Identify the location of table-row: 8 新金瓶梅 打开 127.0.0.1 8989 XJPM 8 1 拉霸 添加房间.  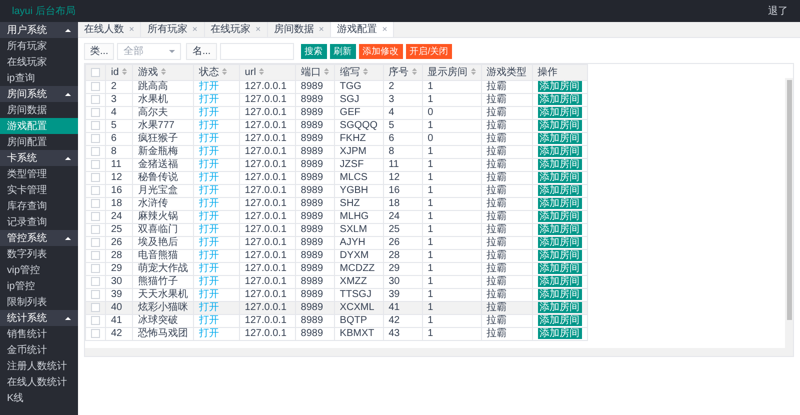
(337, 152).